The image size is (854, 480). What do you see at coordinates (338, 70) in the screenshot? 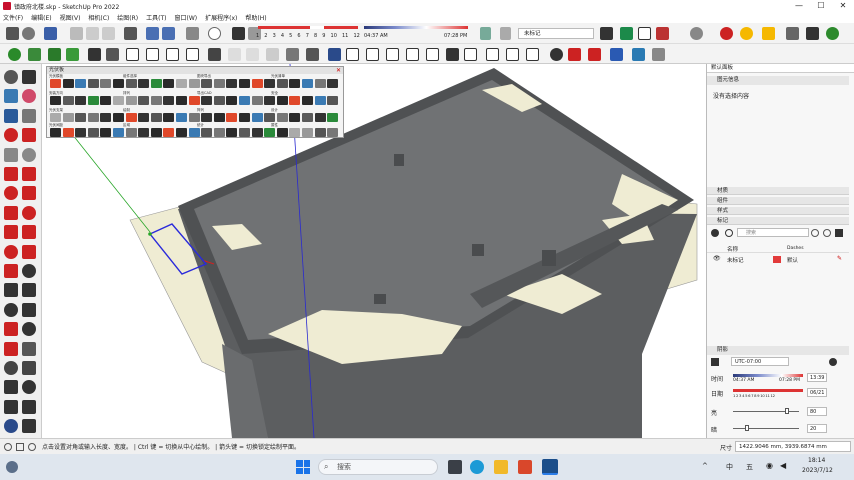
I see `close-icon: ✕` at bounding box center [338, 70].